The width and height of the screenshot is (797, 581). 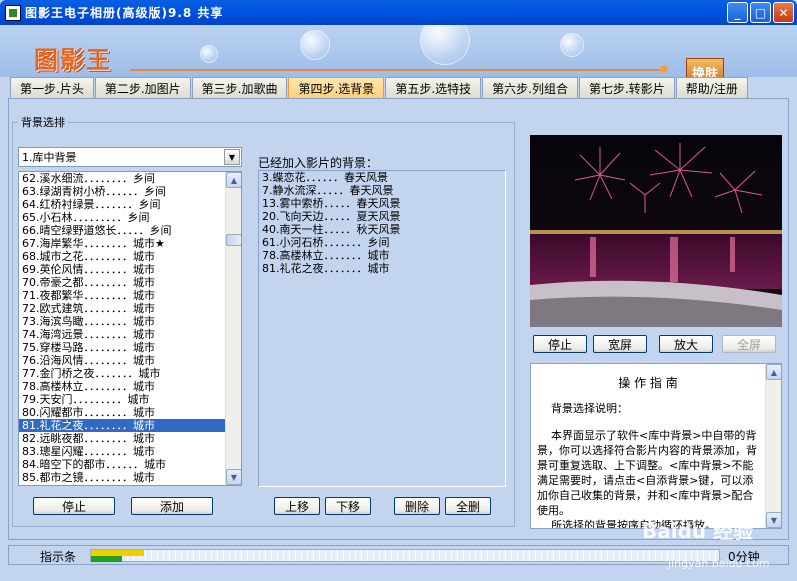 What do you see at coordinates (233, 328) in the screenshot?
I see `library-scrollbar: ▲ ▼` at bounding box center [233, 328].